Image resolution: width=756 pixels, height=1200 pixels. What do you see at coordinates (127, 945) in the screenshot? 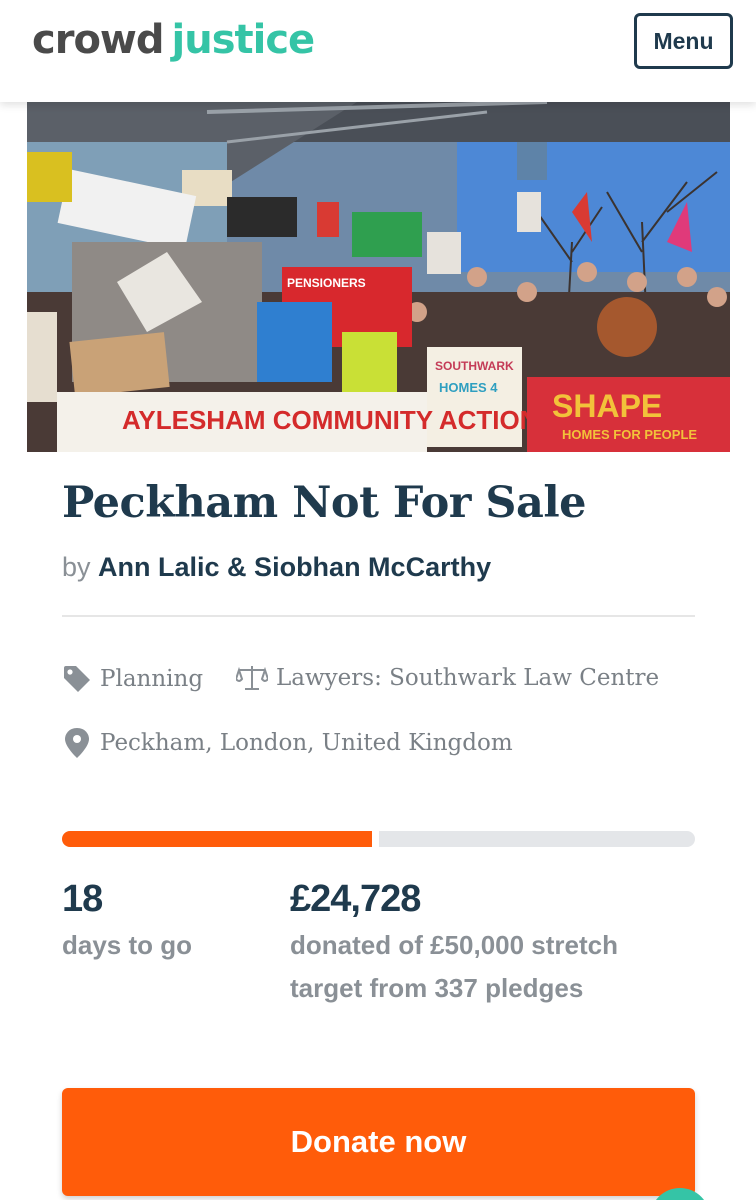
I see `days-remaining-label: days to go` at bounding box center [127, 945].